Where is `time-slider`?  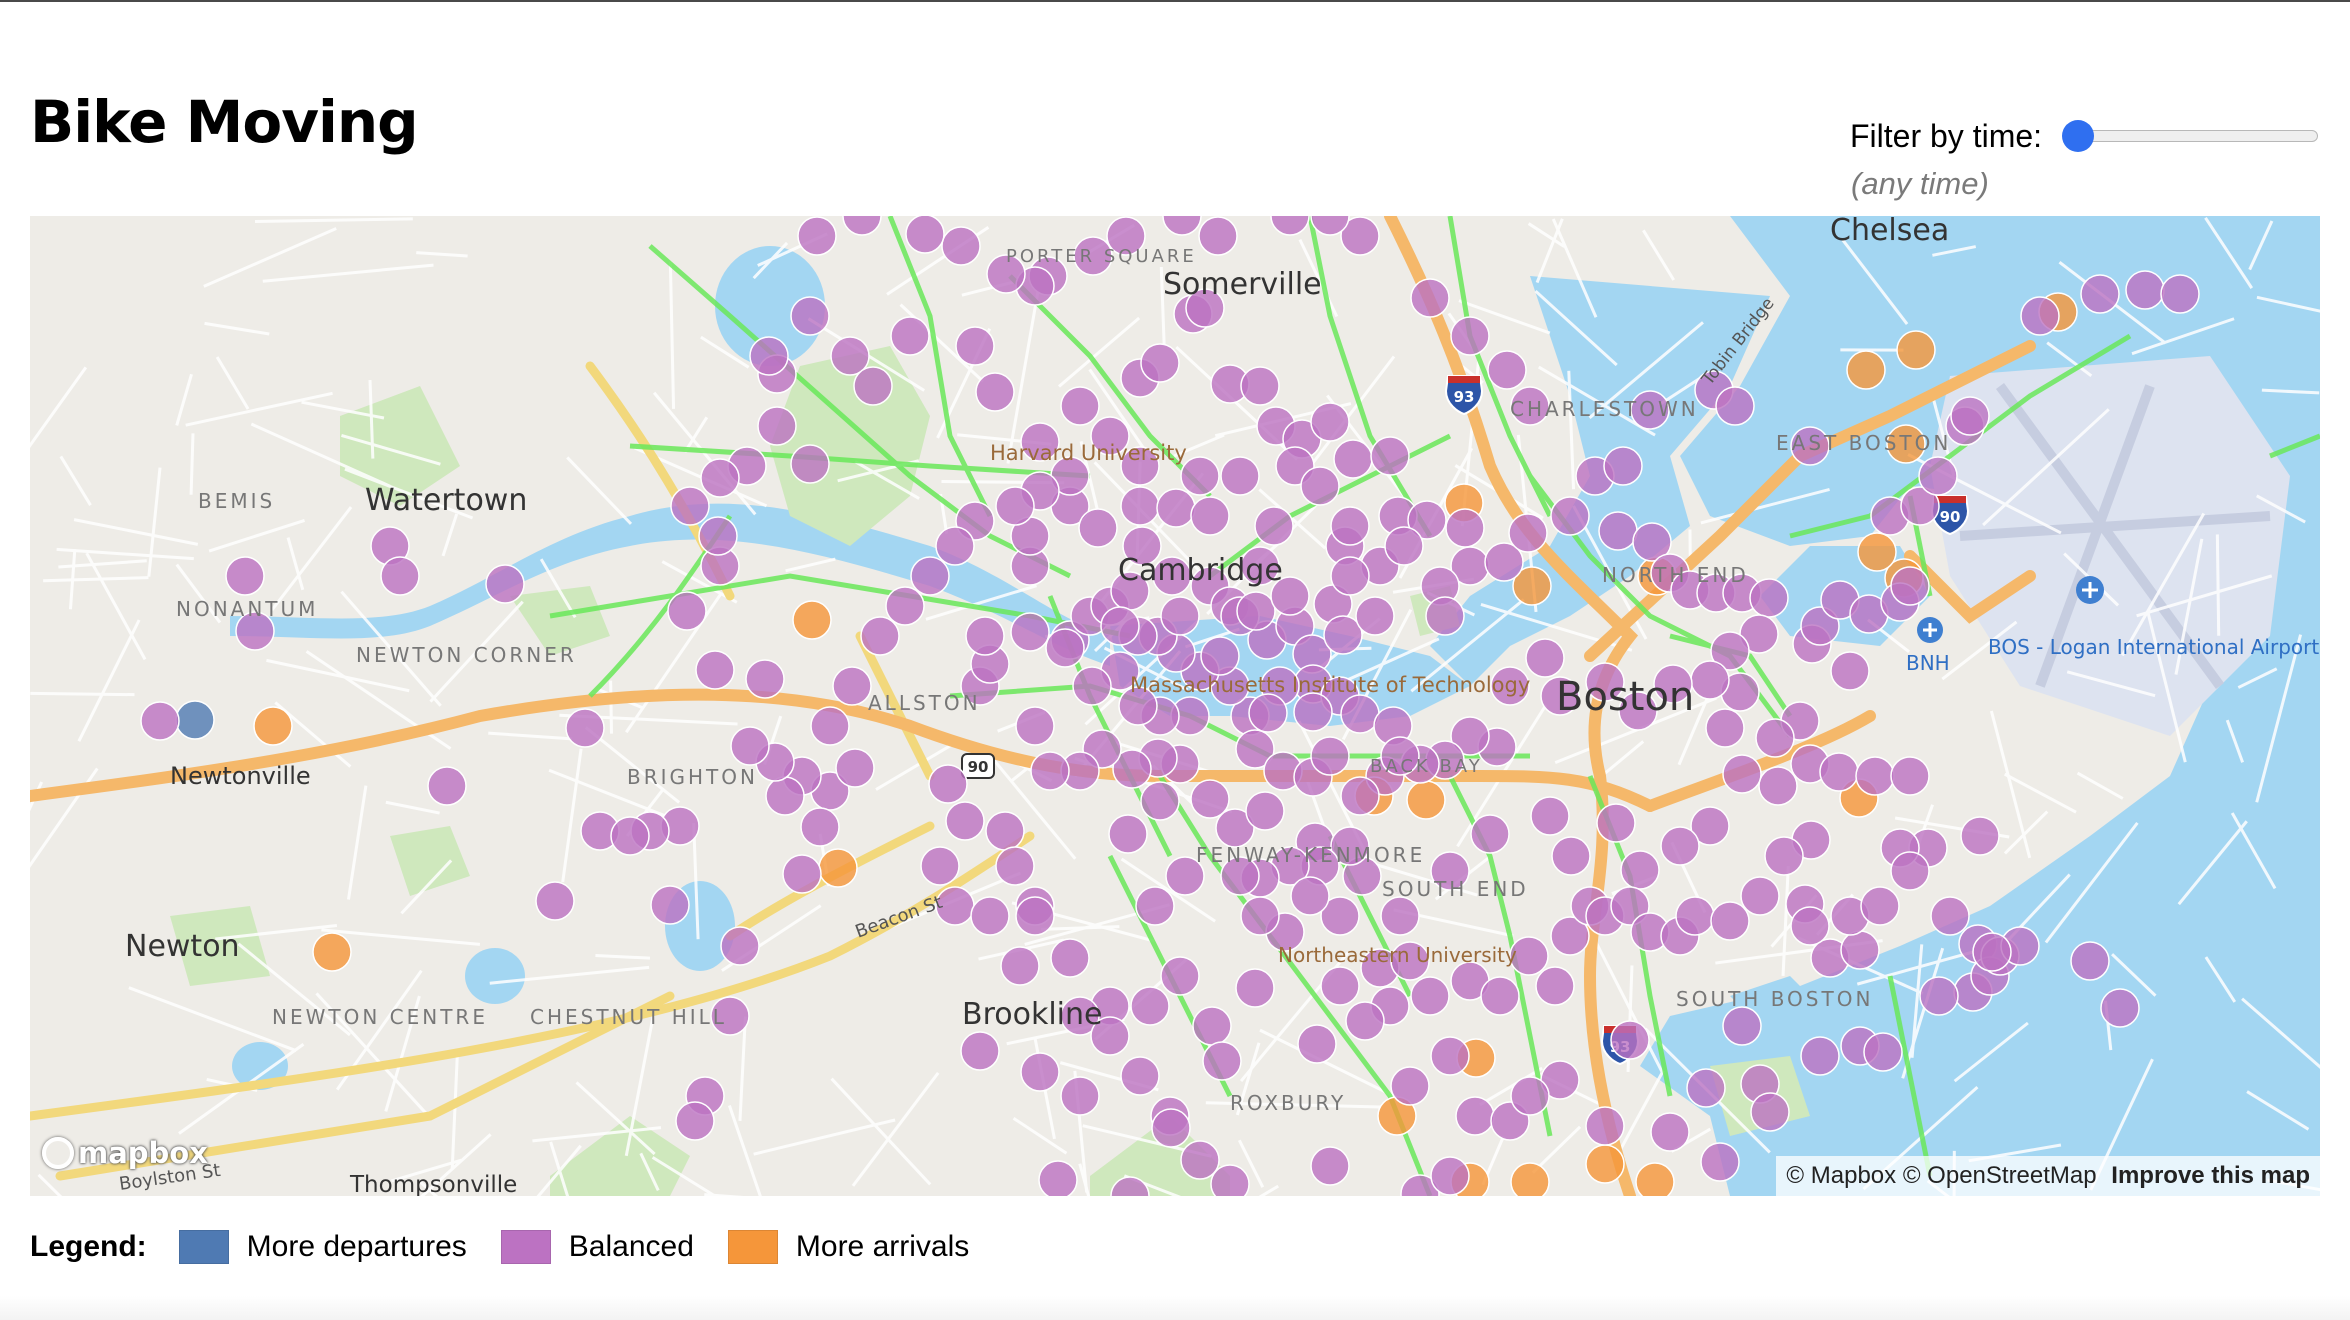 time-slider is located at coordinates (2190, 136).